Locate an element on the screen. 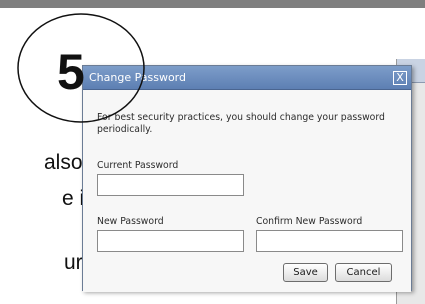 Image resolution: width=425 pixels, height=304 pixels. background-text-line: ur is located at coordinates (73, 262).